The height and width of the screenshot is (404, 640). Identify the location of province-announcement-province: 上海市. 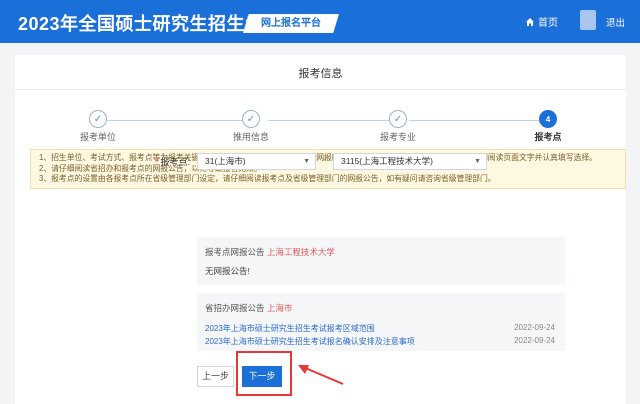
(279, 308).